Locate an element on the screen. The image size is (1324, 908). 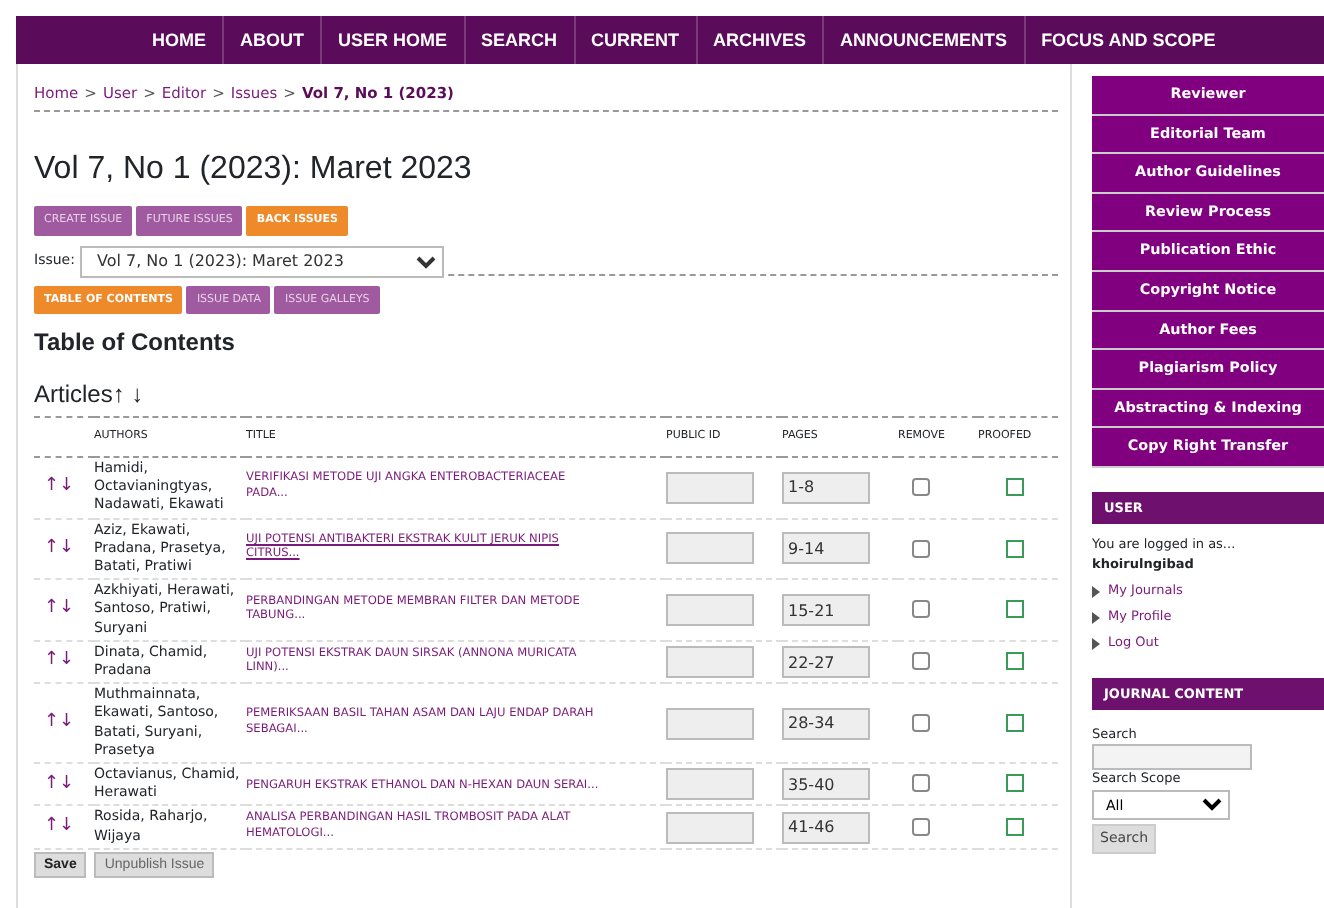
search-field is located at coordinates (1172, 757).